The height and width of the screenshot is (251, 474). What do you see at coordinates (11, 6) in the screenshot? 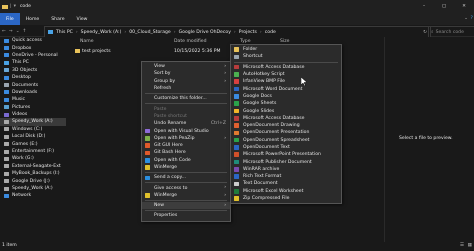
I see `pin-icon: |` at bounding box center [11, 6].